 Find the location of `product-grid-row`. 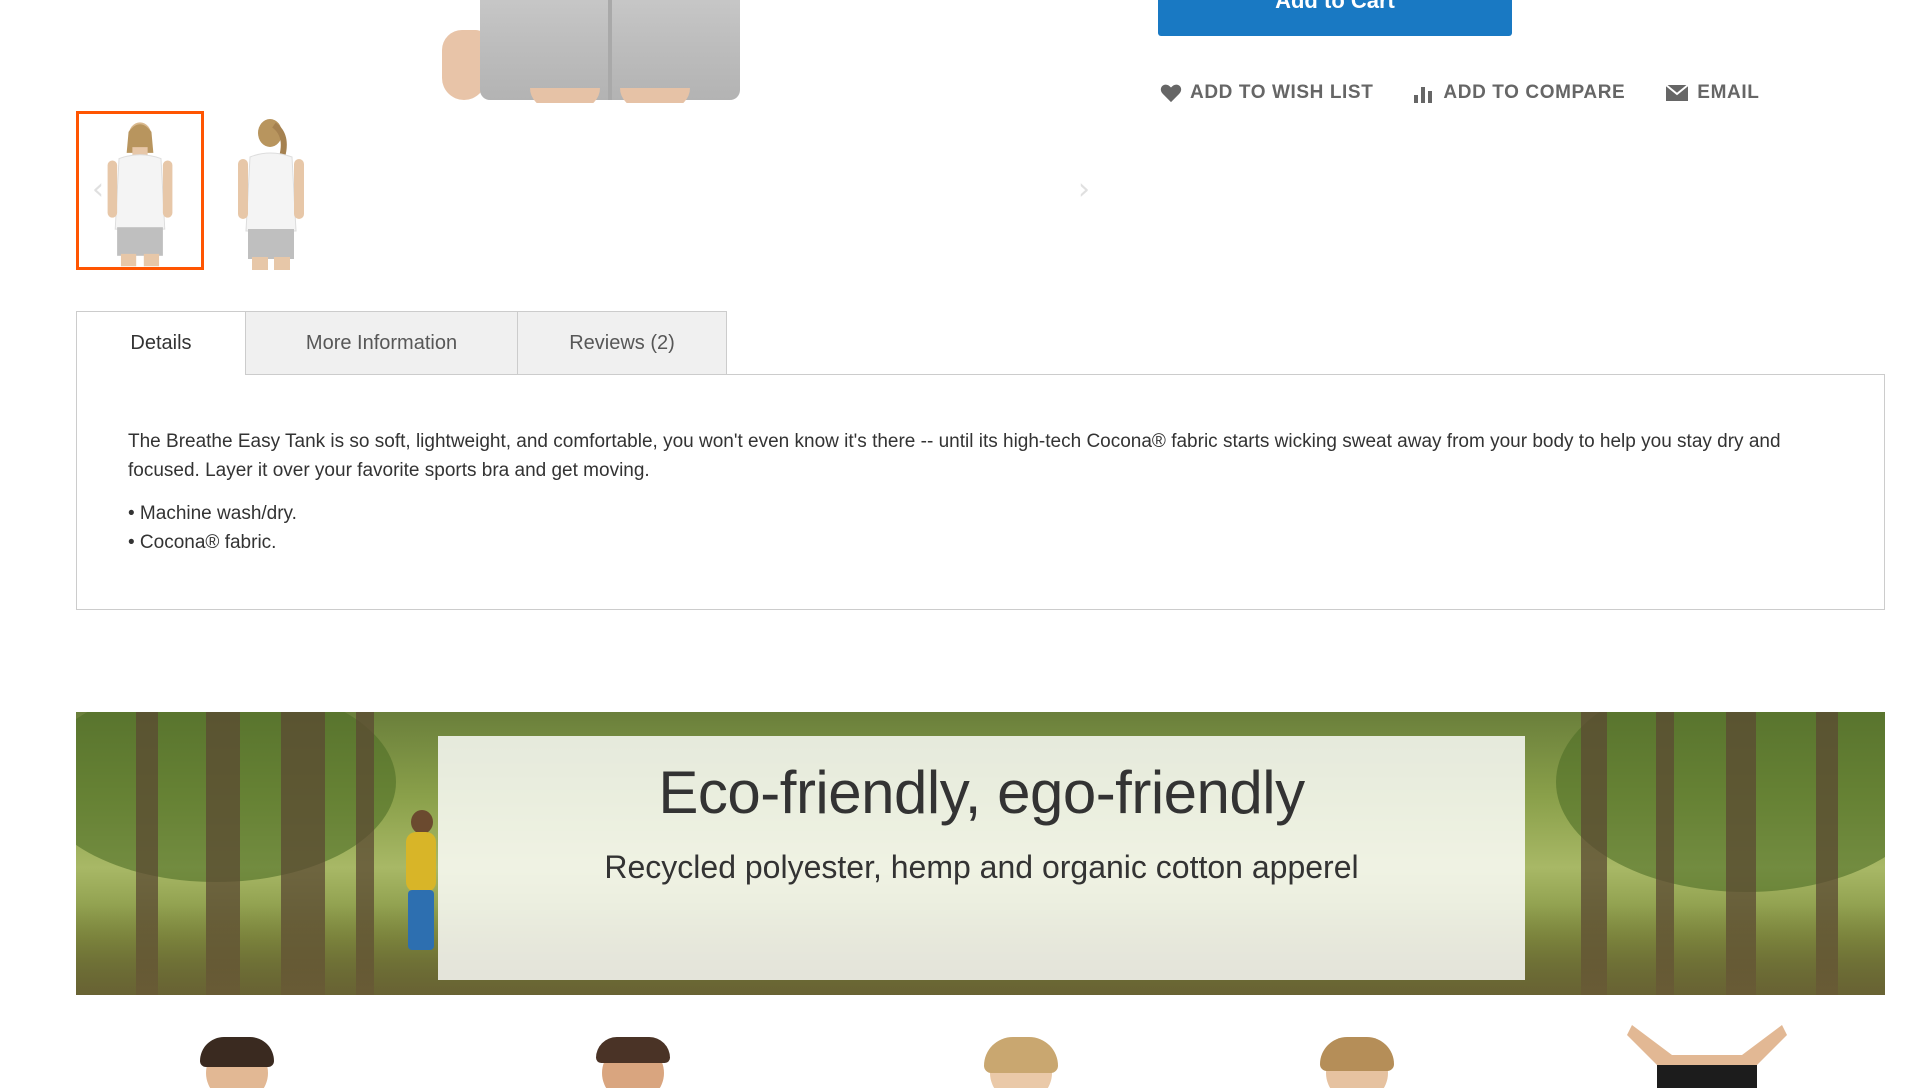

product-grid-row is located at coordinates (960, 1056).